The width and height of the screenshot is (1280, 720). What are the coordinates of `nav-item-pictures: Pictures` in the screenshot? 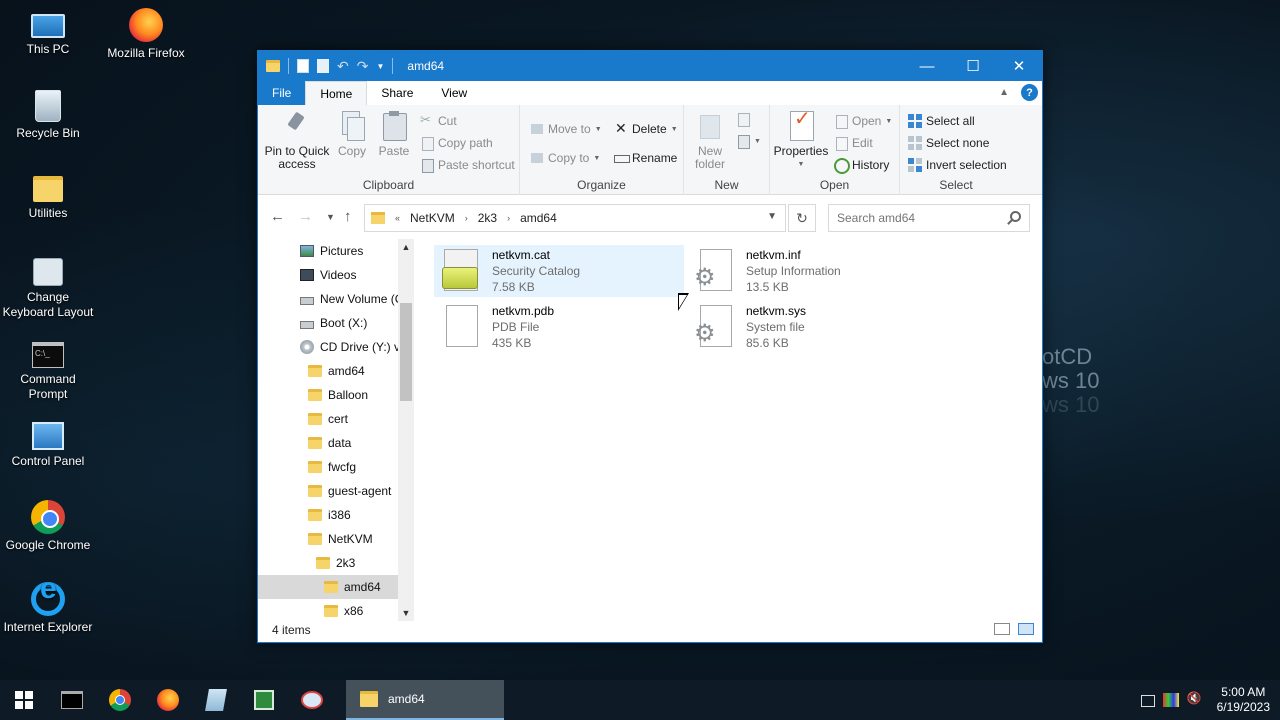 It's located at (336, 251).